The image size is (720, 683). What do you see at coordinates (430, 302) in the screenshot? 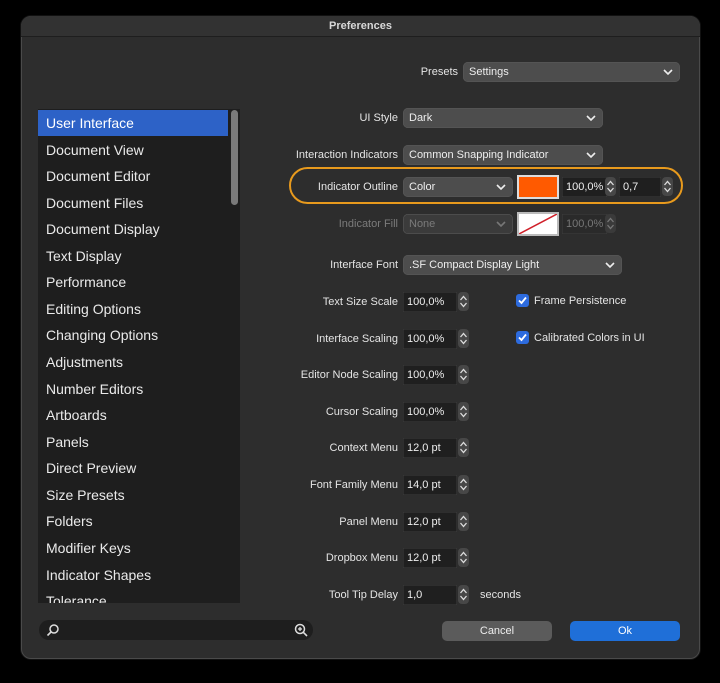
I see `text-size-scale-field: 100,0%` at bounding box center [430, 302].